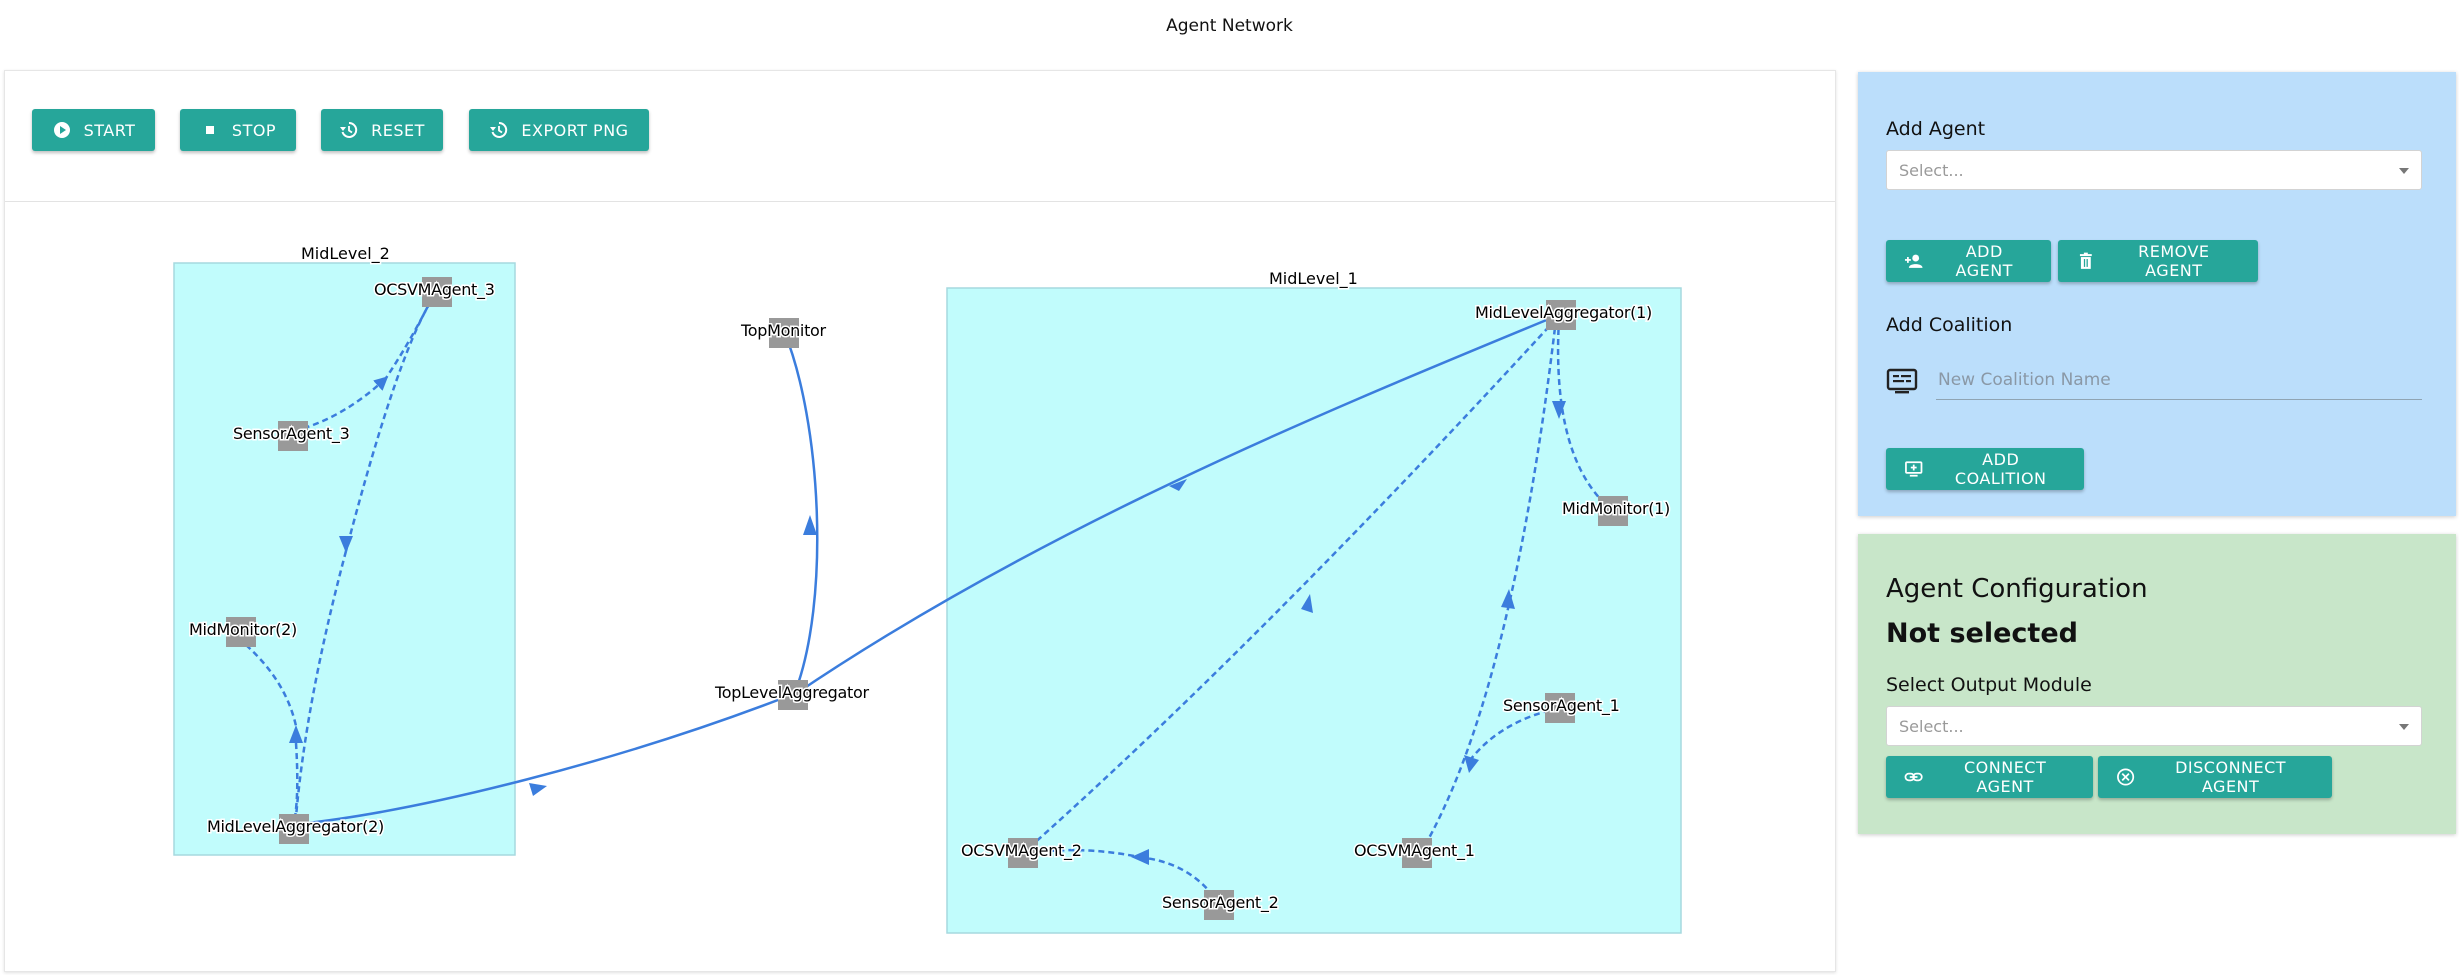 The image size is (2459, 975). I want to click on connect-agent-button: CONNECT AGENT, so click(1989, 777).